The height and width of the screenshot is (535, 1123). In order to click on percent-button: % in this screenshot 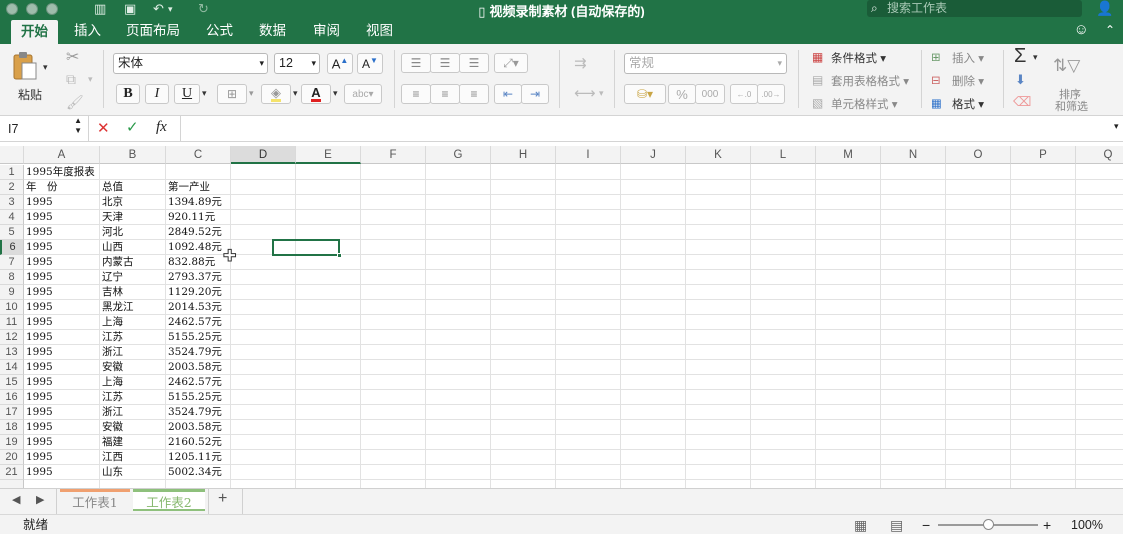, I will do `click(682, 94)`.